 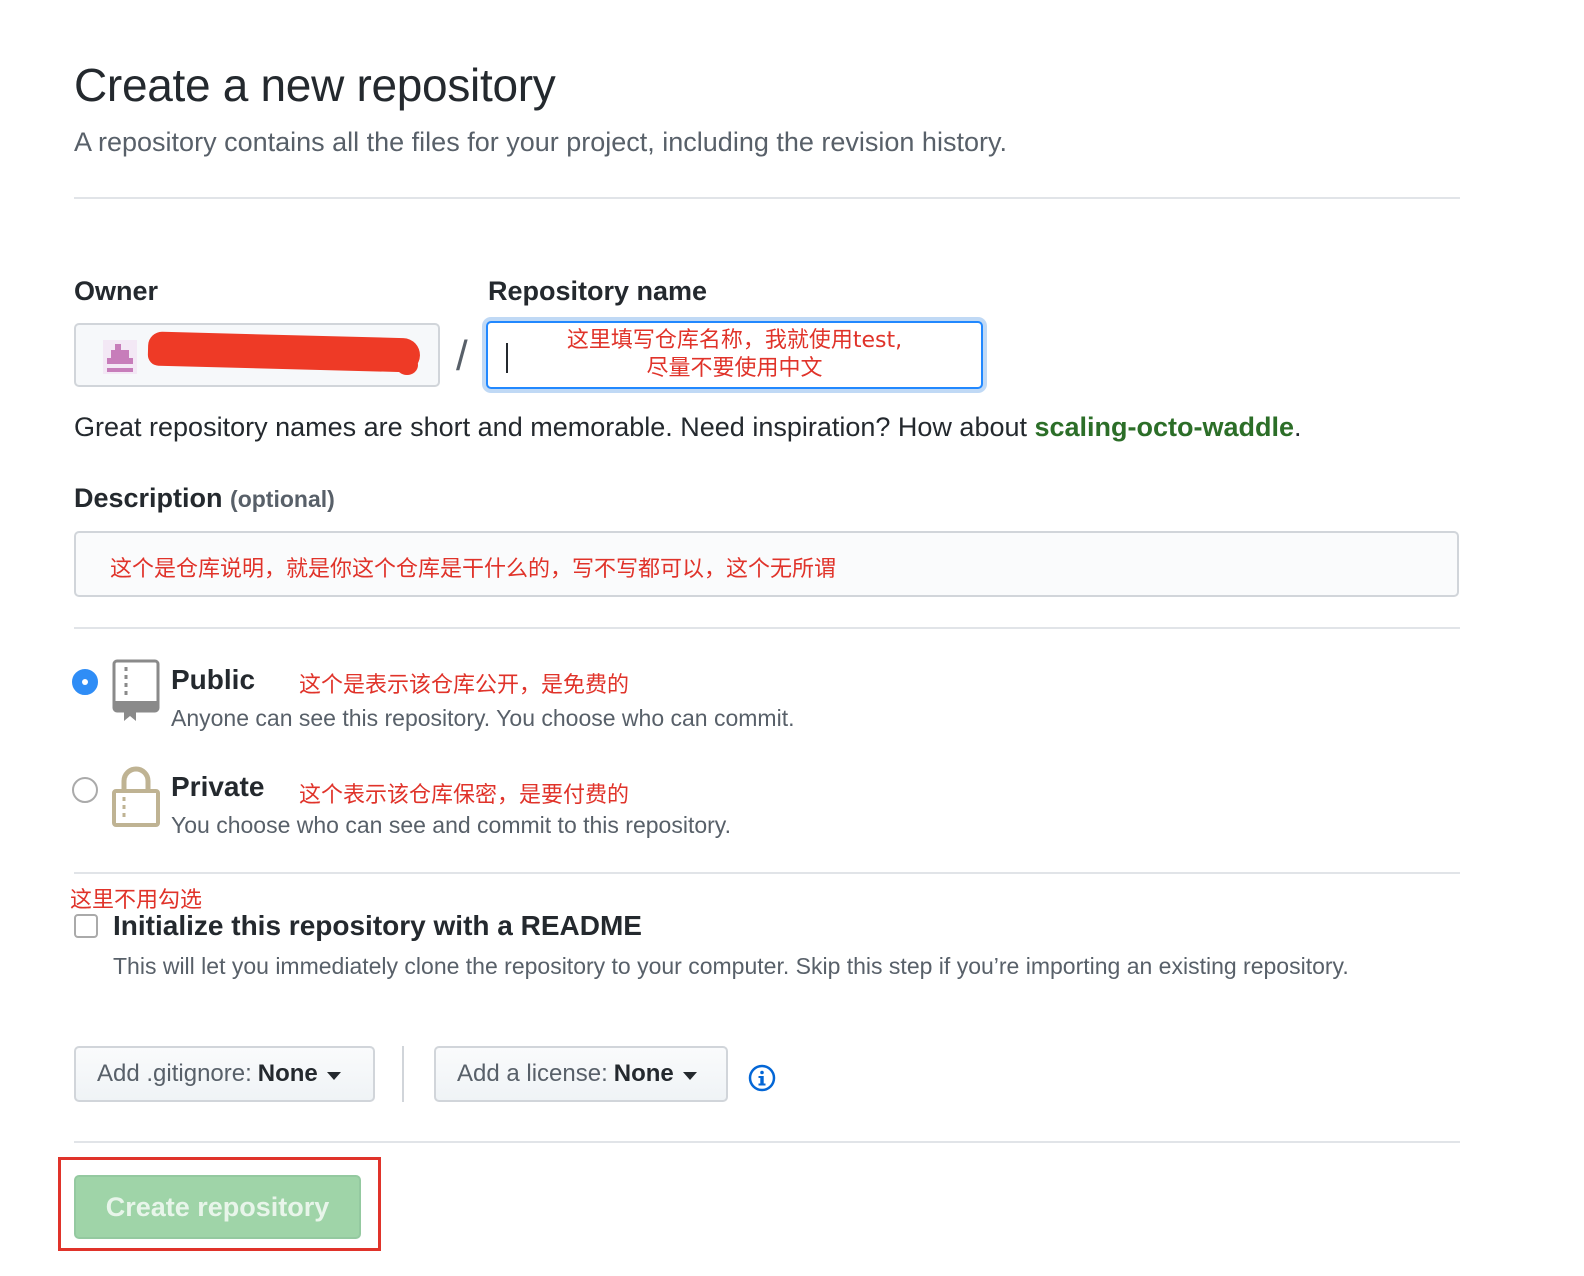 I want to click on owner-avatar-icon, so click(x=120, y=357).